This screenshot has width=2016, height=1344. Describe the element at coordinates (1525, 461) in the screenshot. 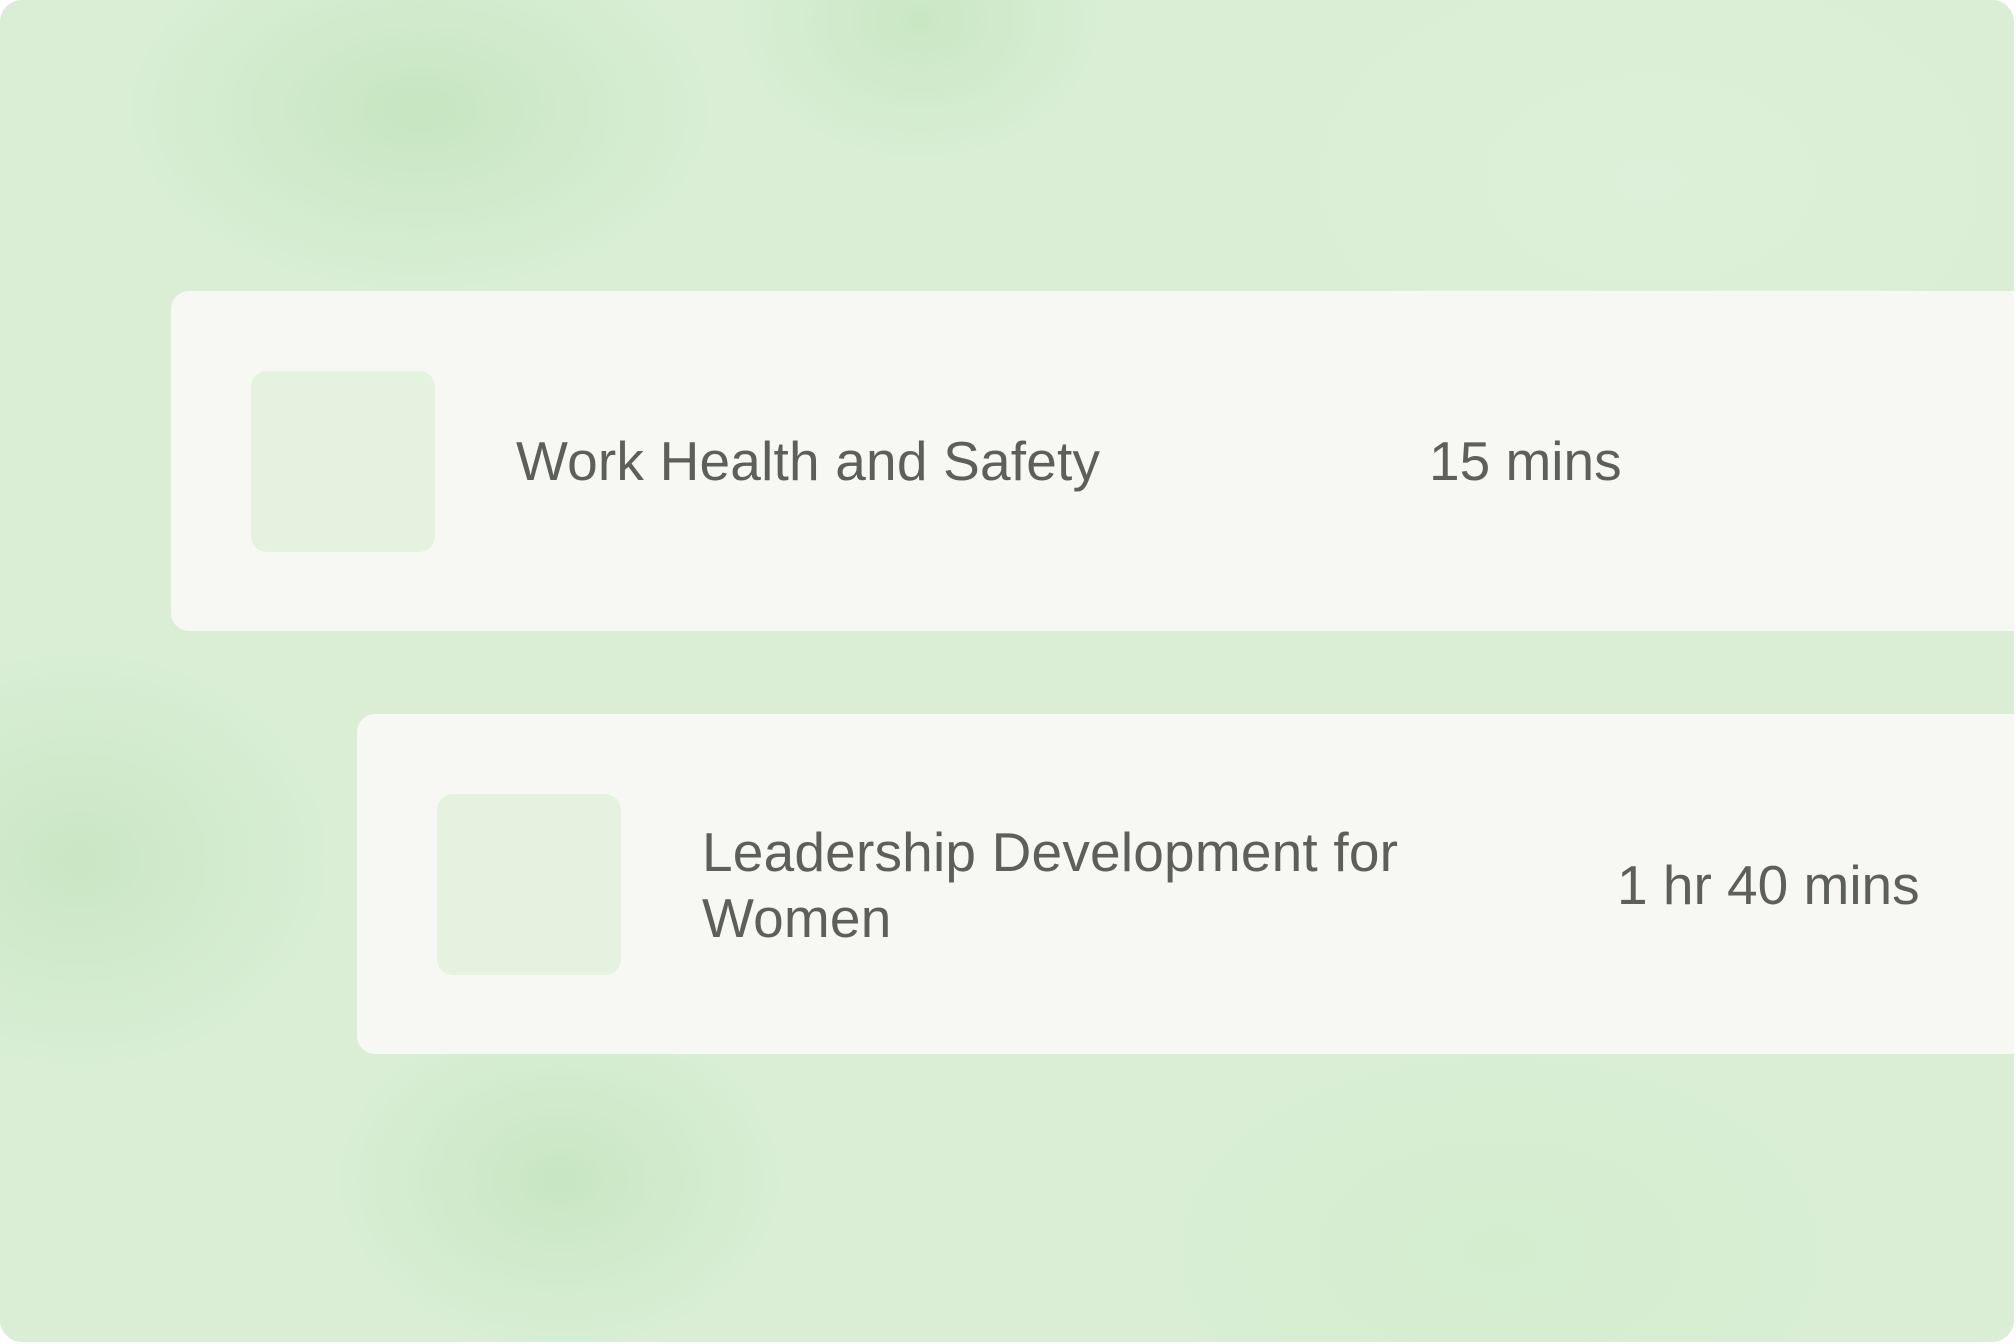

I see `course-duration: 15 mins` at that location.